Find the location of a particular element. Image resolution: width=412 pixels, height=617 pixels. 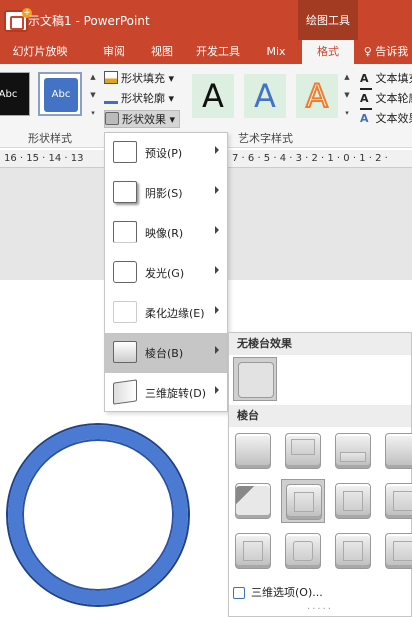

3d-rotation-icon is located at coordinates (125, 392).